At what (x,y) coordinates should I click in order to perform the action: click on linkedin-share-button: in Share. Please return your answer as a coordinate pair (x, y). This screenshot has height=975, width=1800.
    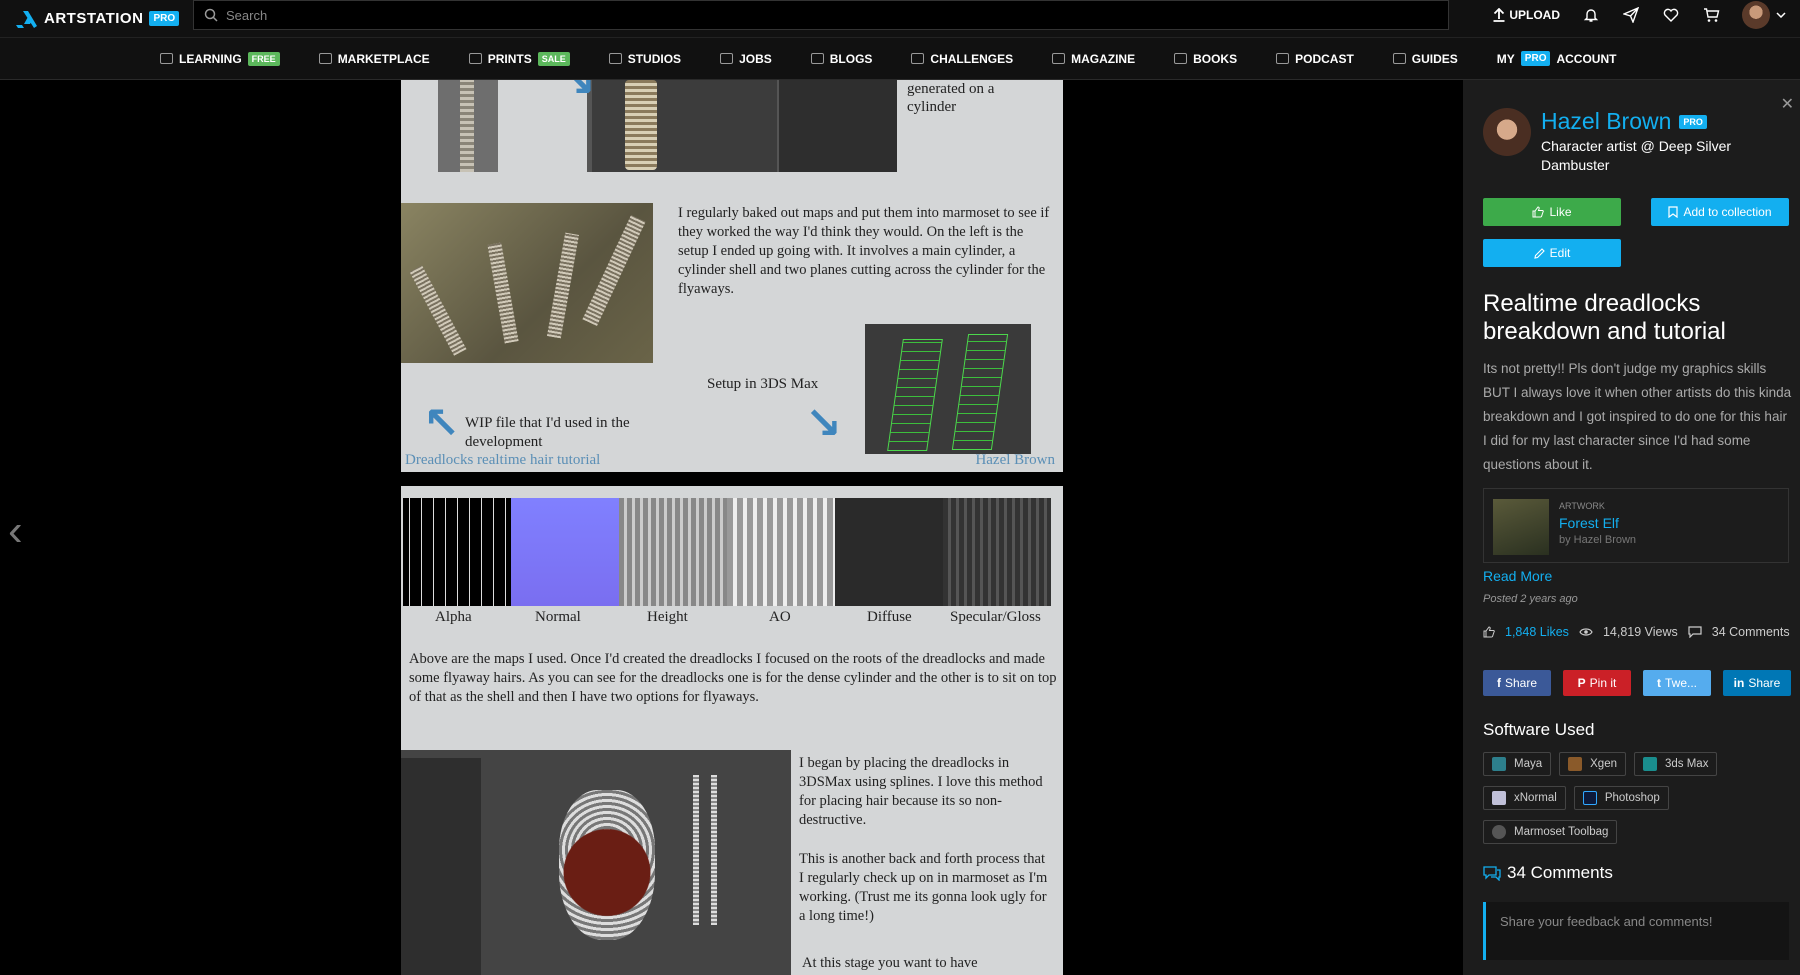
    Looking at the image, I should click on (1757, 683).